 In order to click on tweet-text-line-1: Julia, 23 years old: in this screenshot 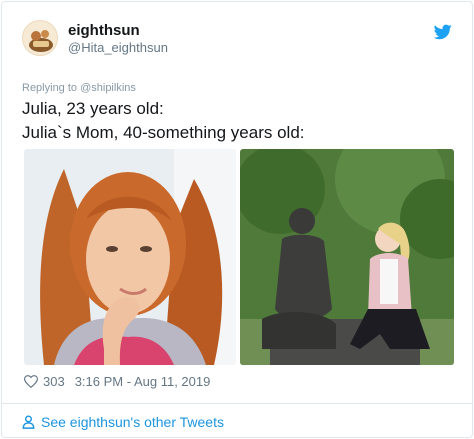, I will do `click(93, 108)`.